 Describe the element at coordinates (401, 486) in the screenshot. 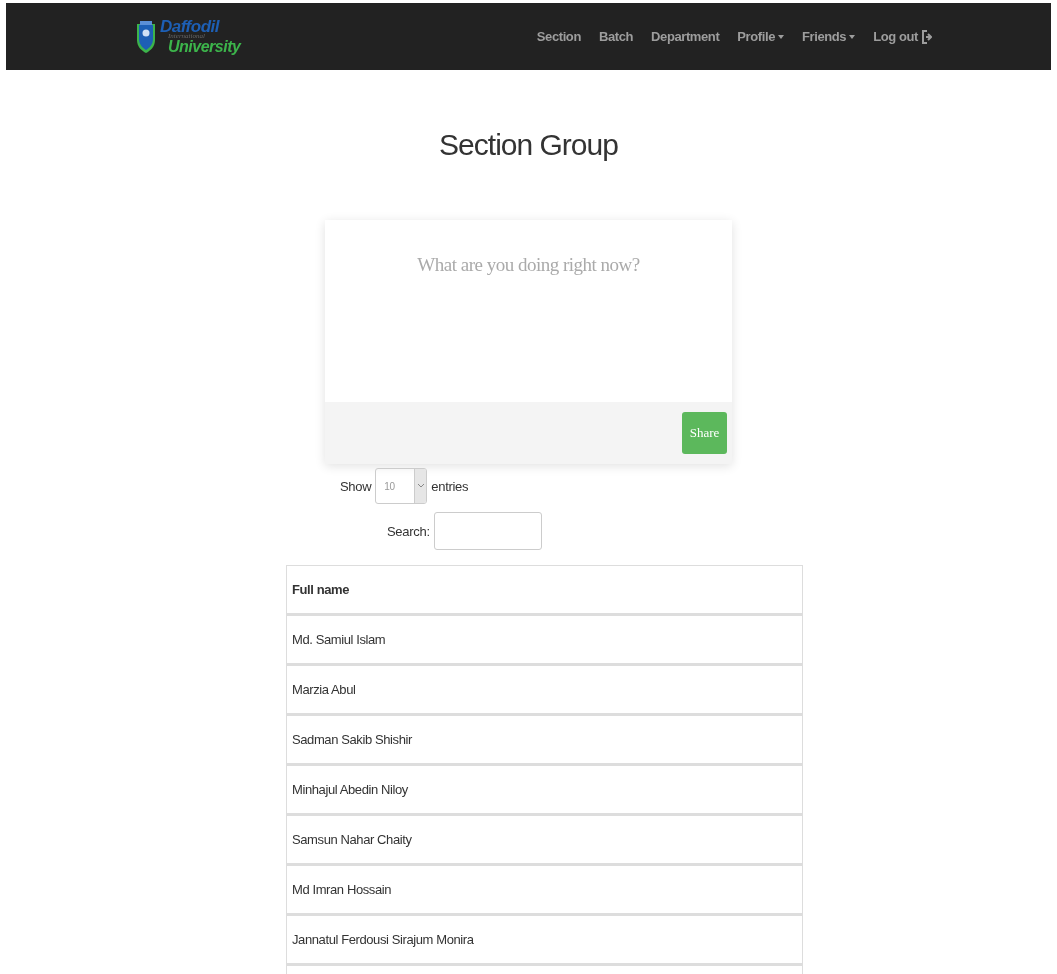

I see `entries-select: 10` at that location.